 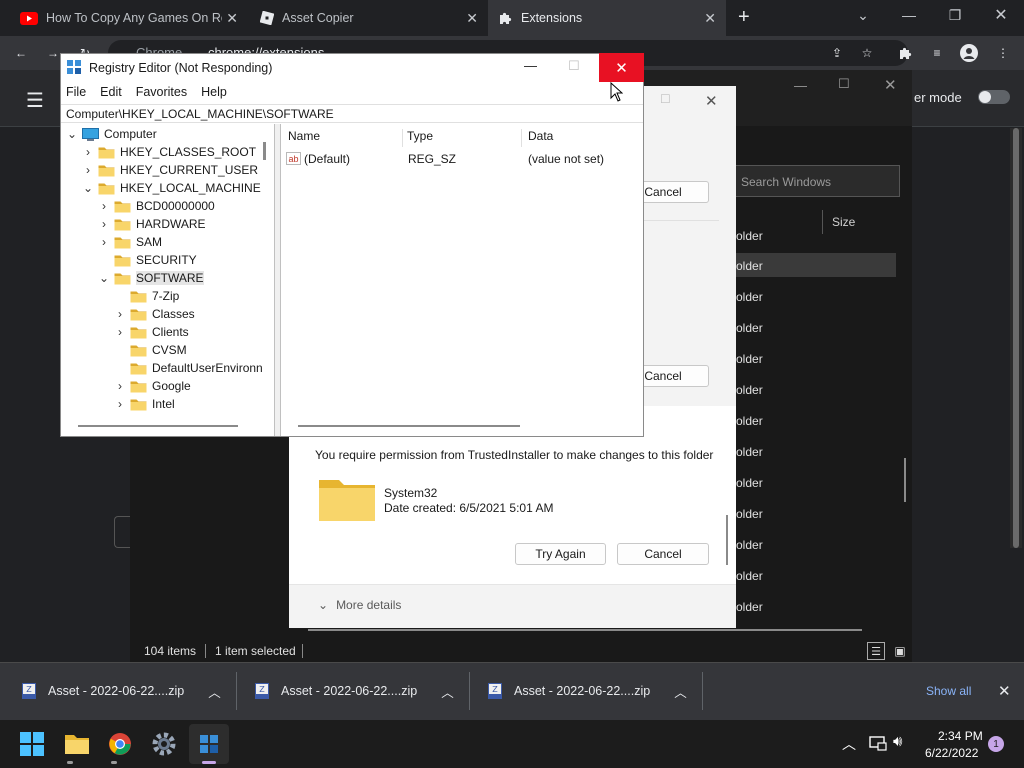 I want to click on regedit-maximize-icon: ☐, so click(x=574, y=66).